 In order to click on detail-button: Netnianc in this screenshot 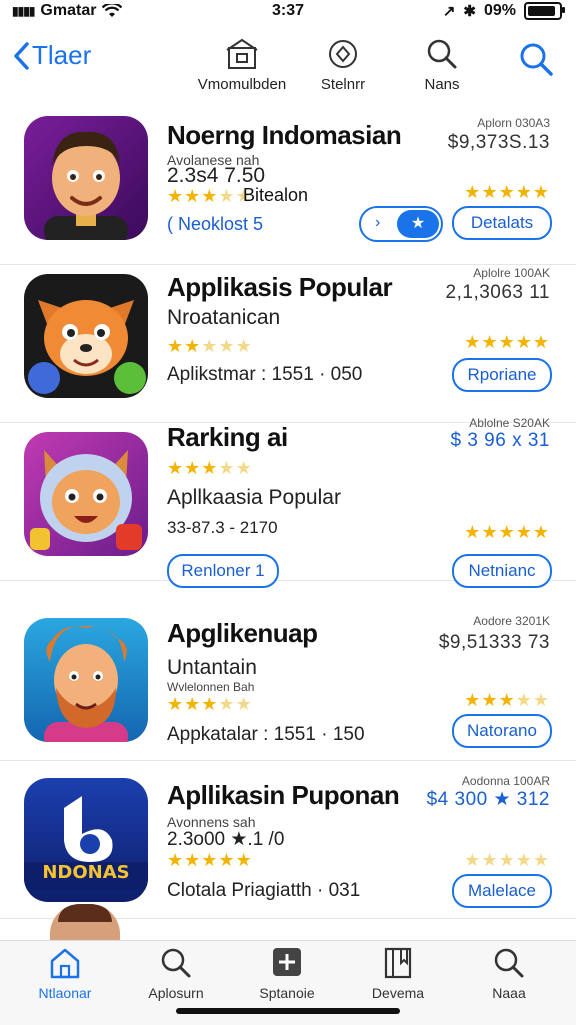, I will do `click(502, 571)`.